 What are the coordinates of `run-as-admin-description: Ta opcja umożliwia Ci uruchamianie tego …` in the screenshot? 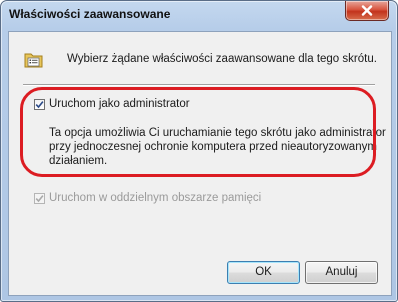 It's located at (217, 147).